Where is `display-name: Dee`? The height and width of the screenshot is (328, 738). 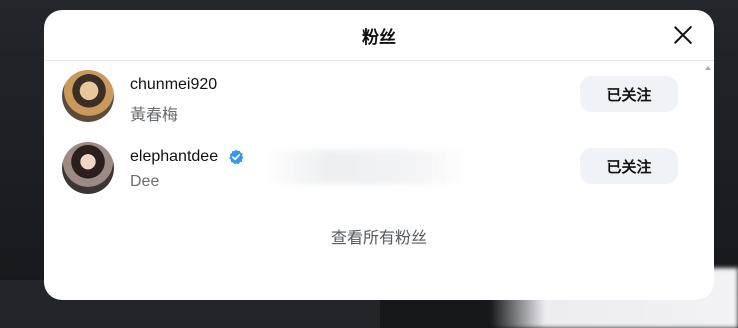
display-name: Dee is located at coordinates (145, 181).